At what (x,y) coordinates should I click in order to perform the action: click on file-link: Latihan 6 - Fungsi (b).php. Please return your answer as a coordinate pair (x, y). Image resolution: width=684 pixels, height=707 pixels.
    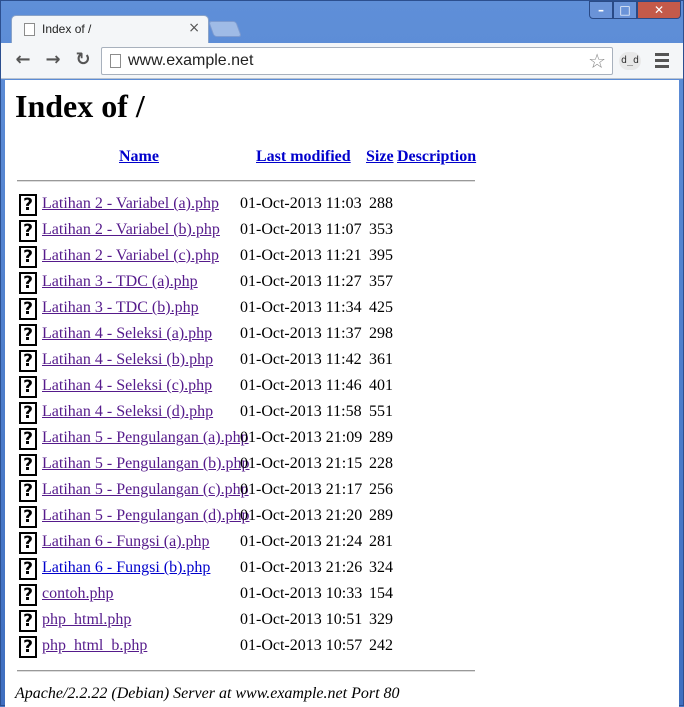
    Looking at the image, I should click on (126, 568).